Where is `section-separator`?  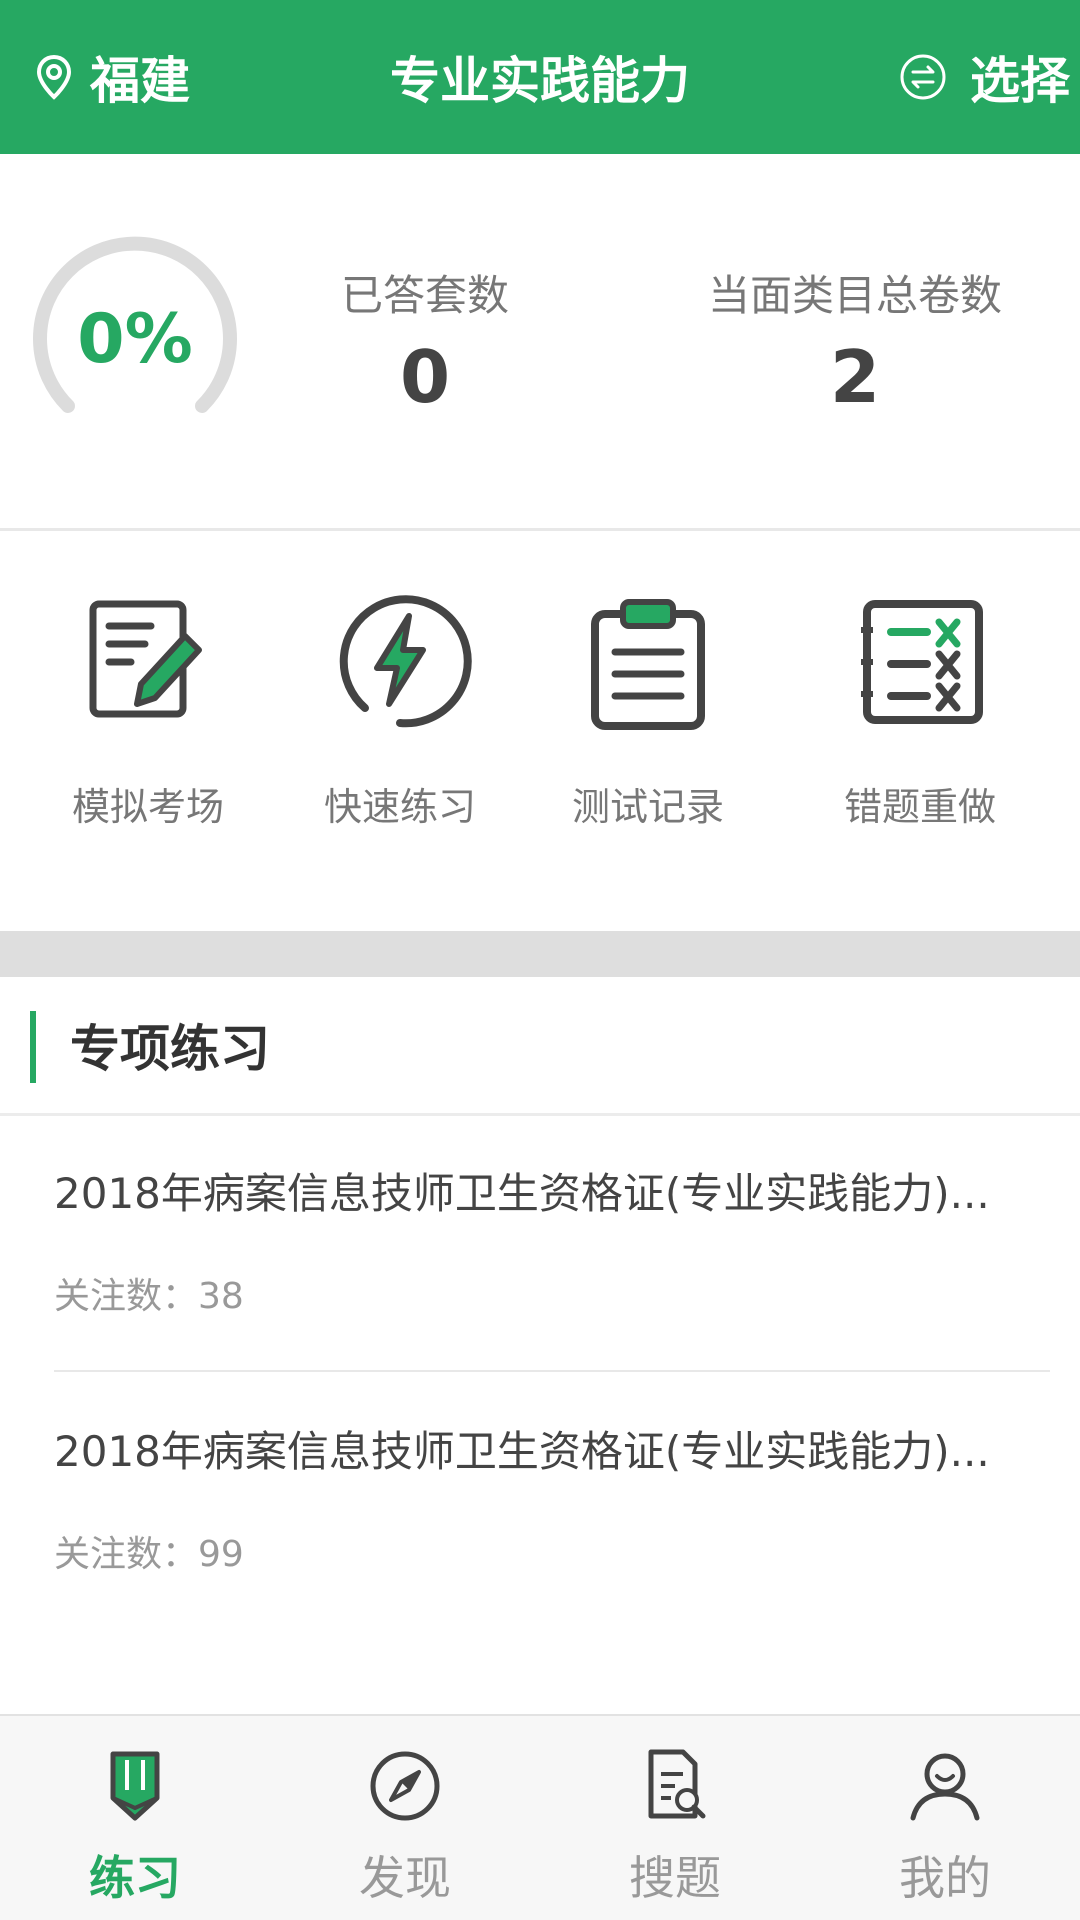 section-separator is located at coordinates (540, 954).